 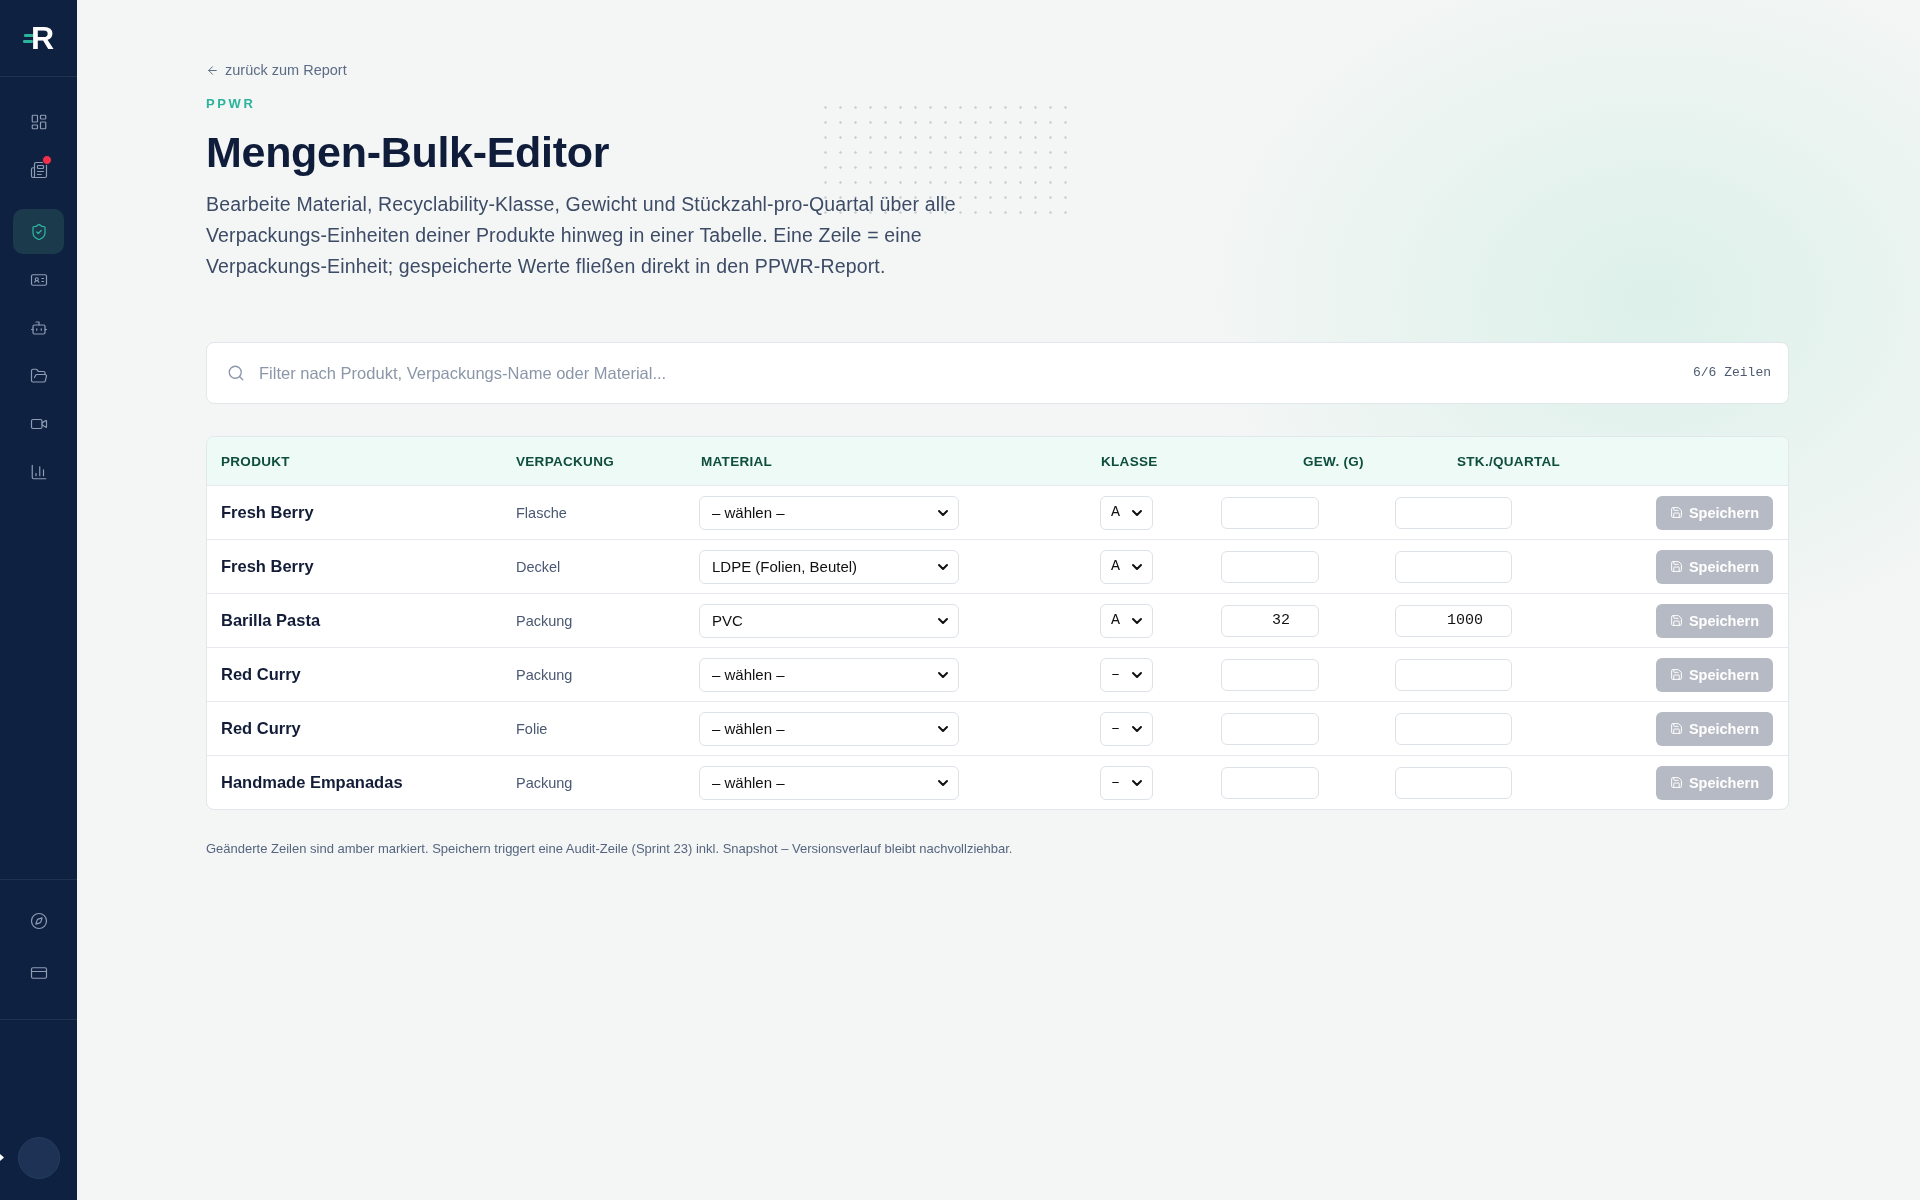 I want to click on search-icon, so click(x=236, y=373).